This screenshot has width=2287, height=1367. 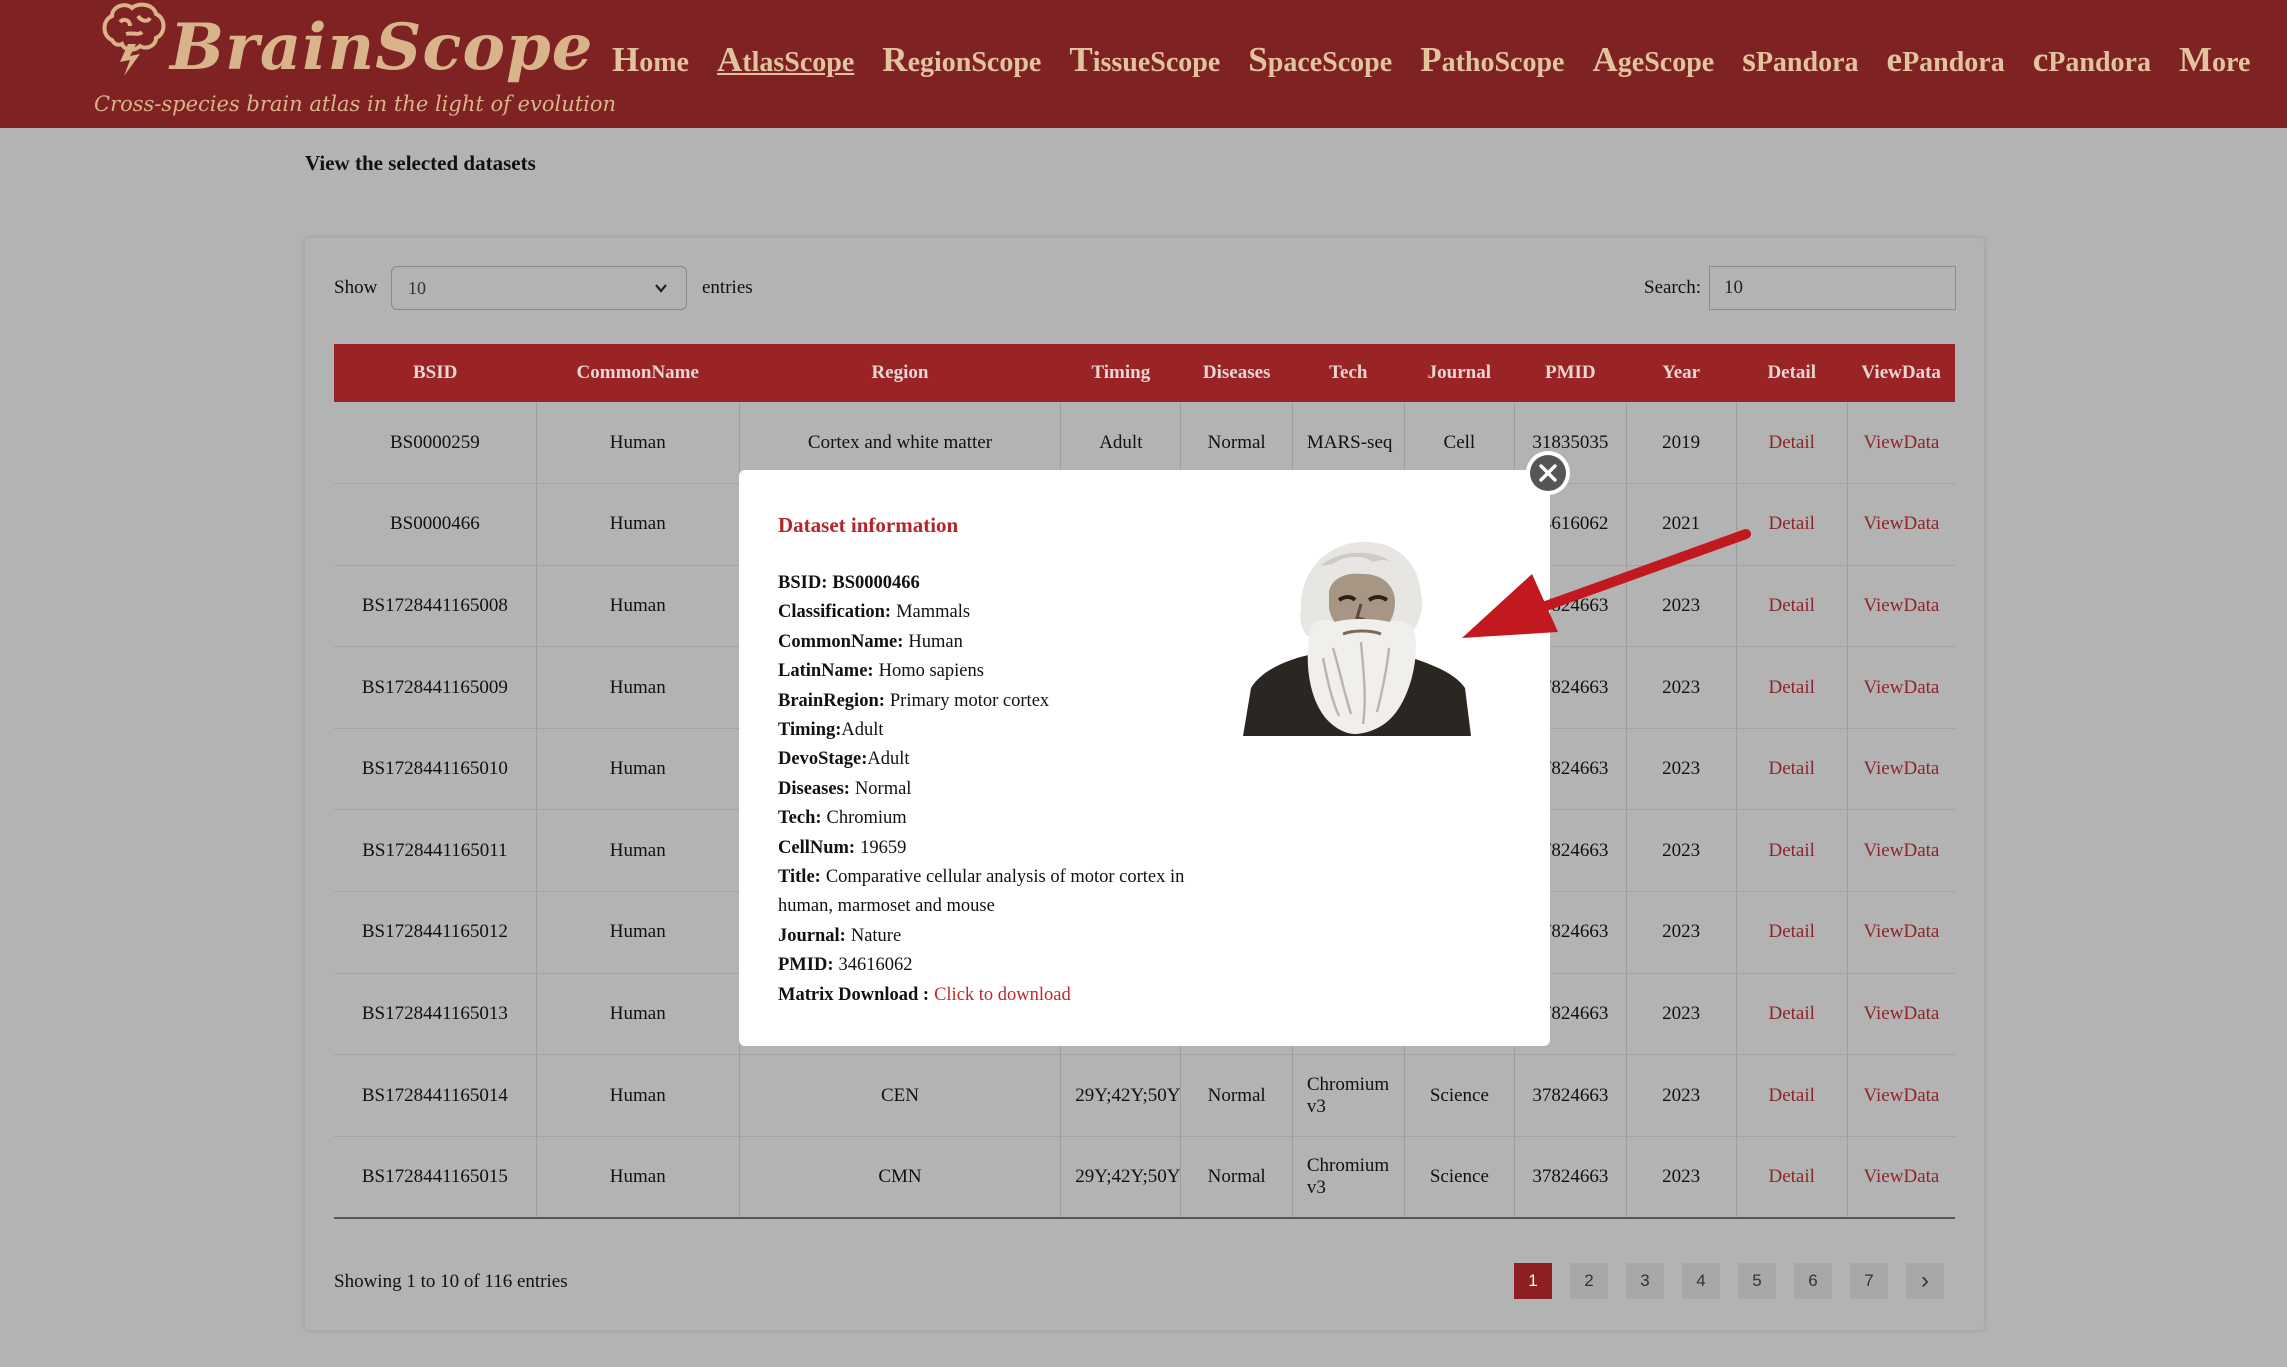 I want to click on brain-icon, so click(x=134, y=39).